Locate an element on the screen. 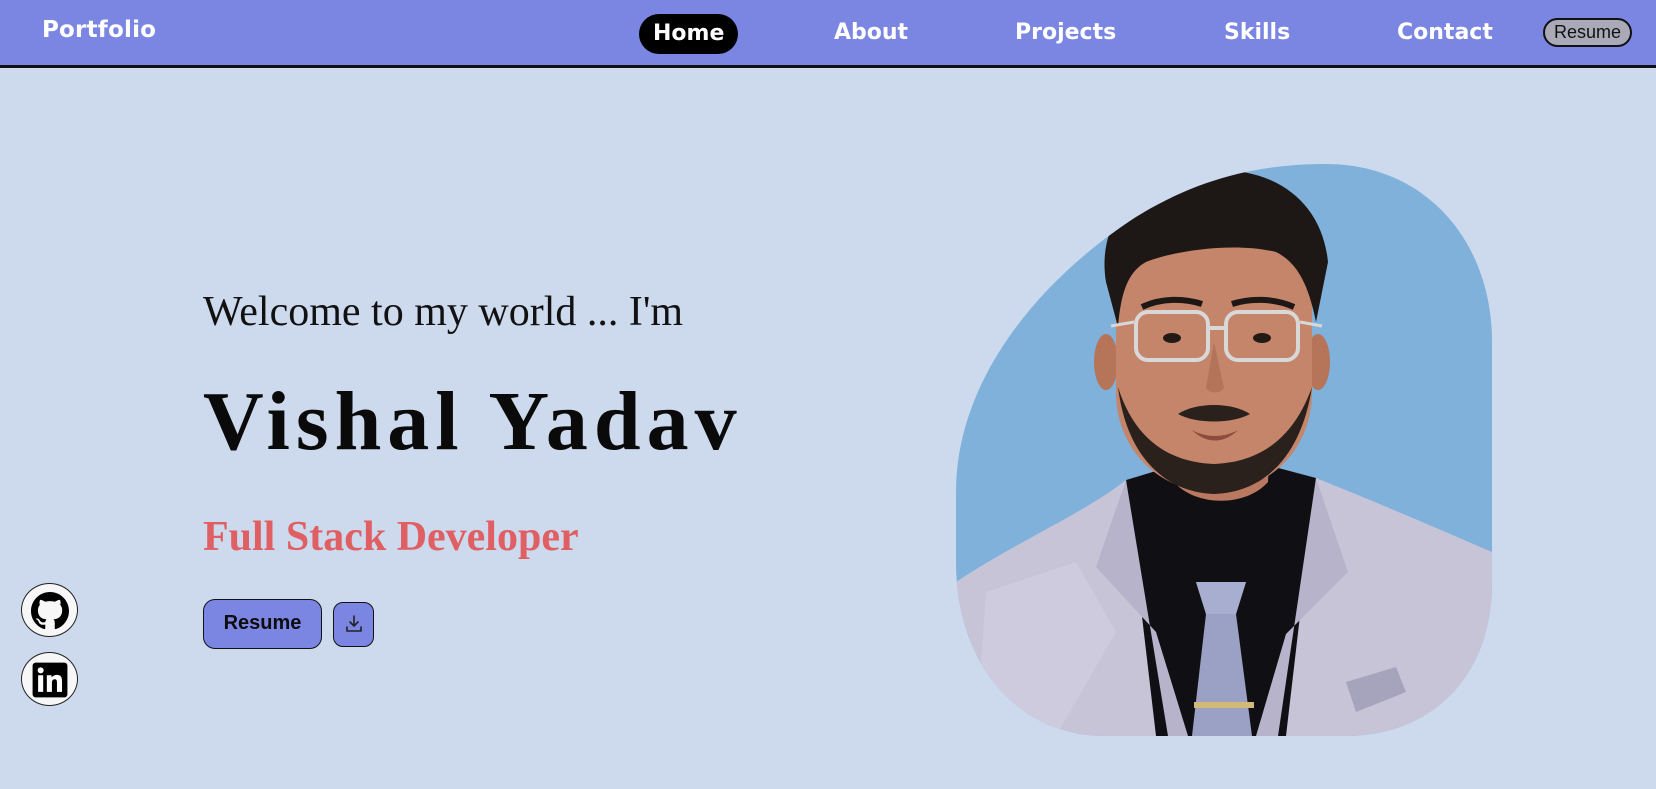  resume-button: Resume is located at coordinates (262, 624).